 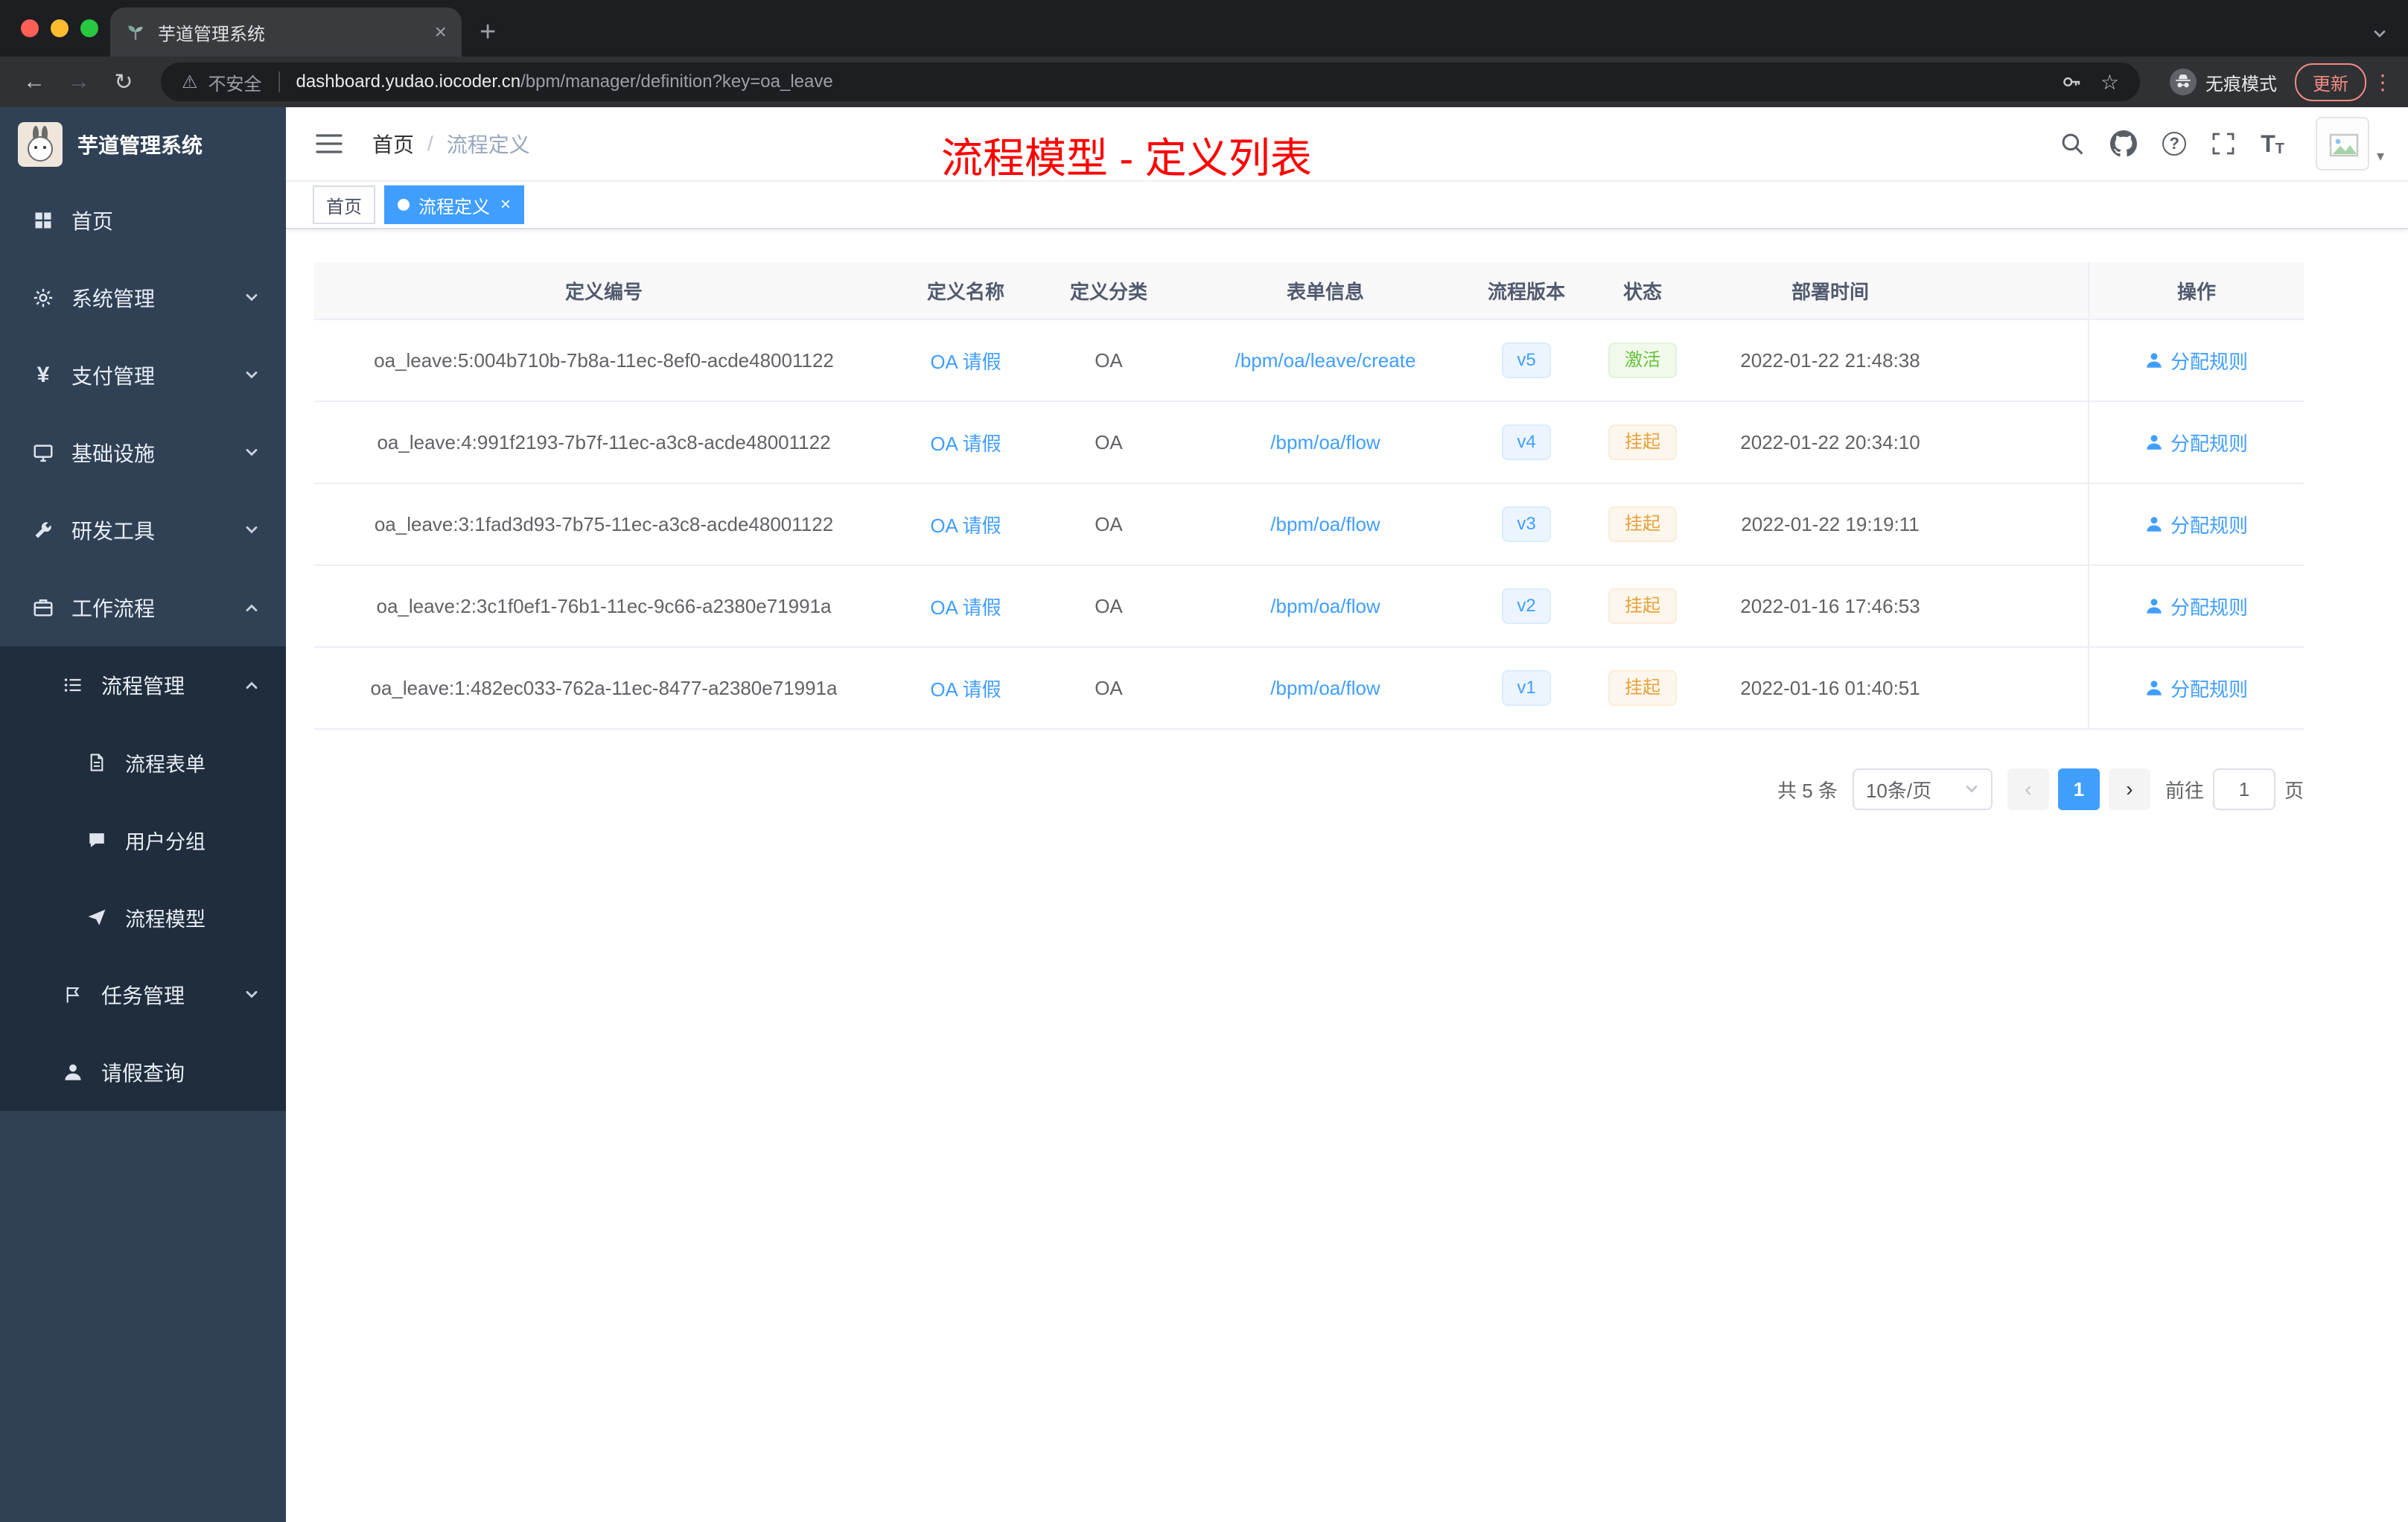 I want to click on new-tab-button, so click(x=488, y=32).